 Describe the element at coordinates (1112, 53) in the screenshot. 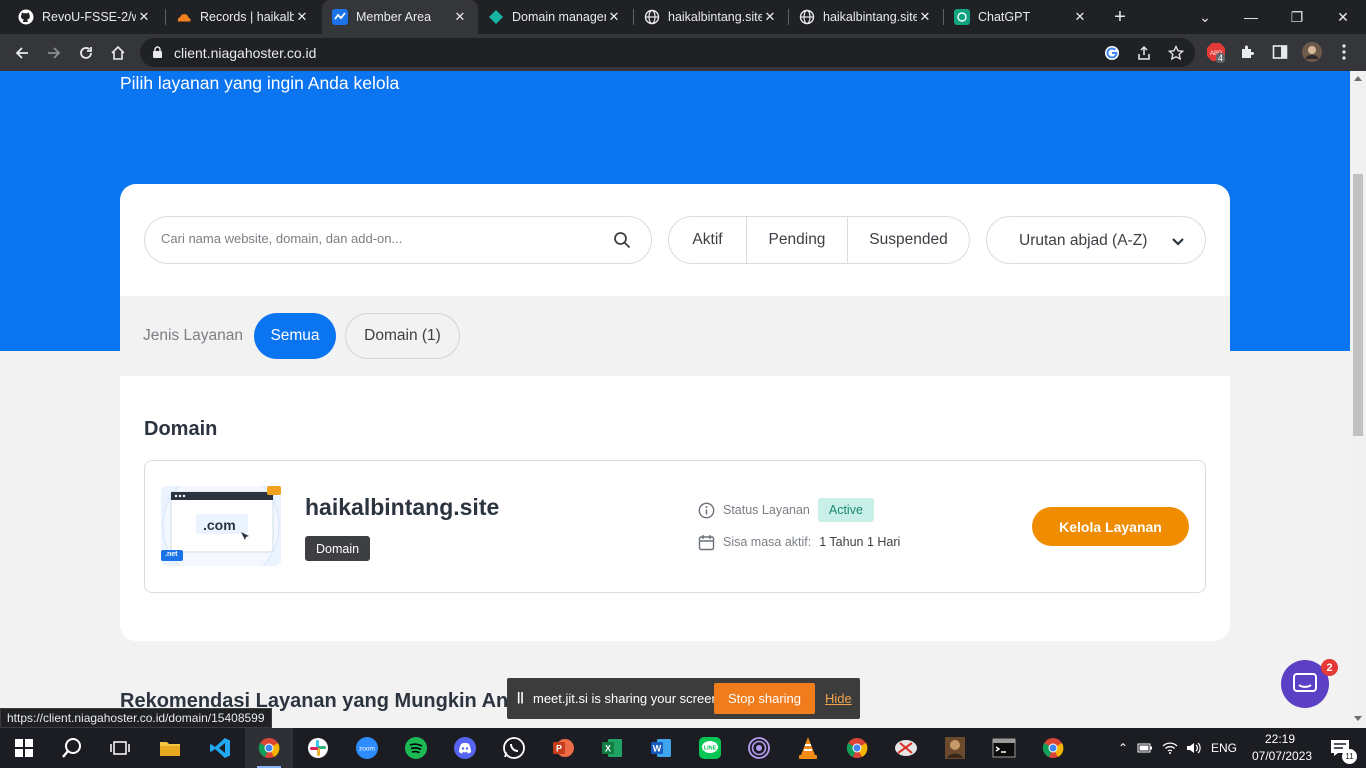

I see `google-icon` at that location.